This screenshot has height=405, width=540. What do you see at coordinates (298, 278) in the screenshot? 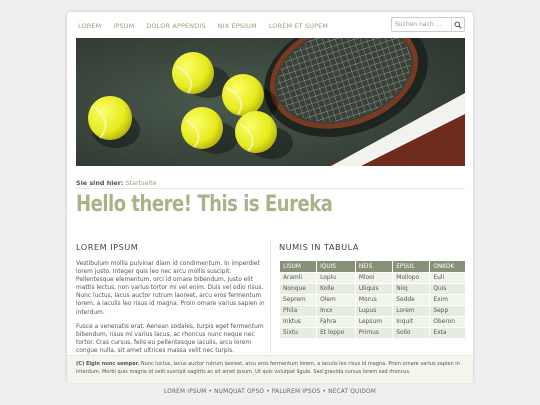
I see `table-cell: Aramli` at bounding box center [298, 278].